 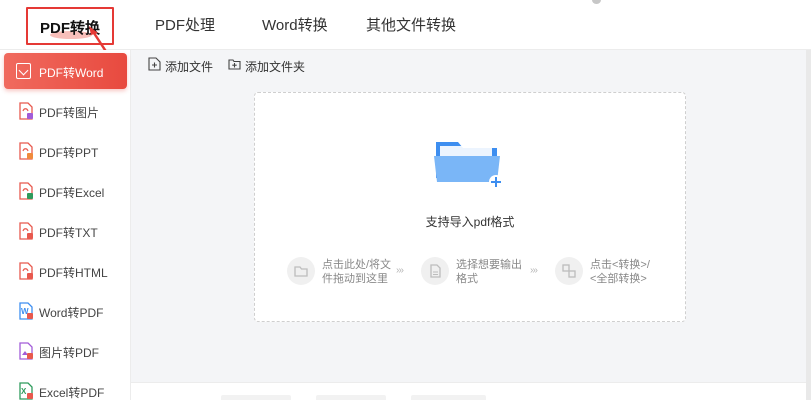 I want to click on svg-text: X, so click(x=24, y=391).